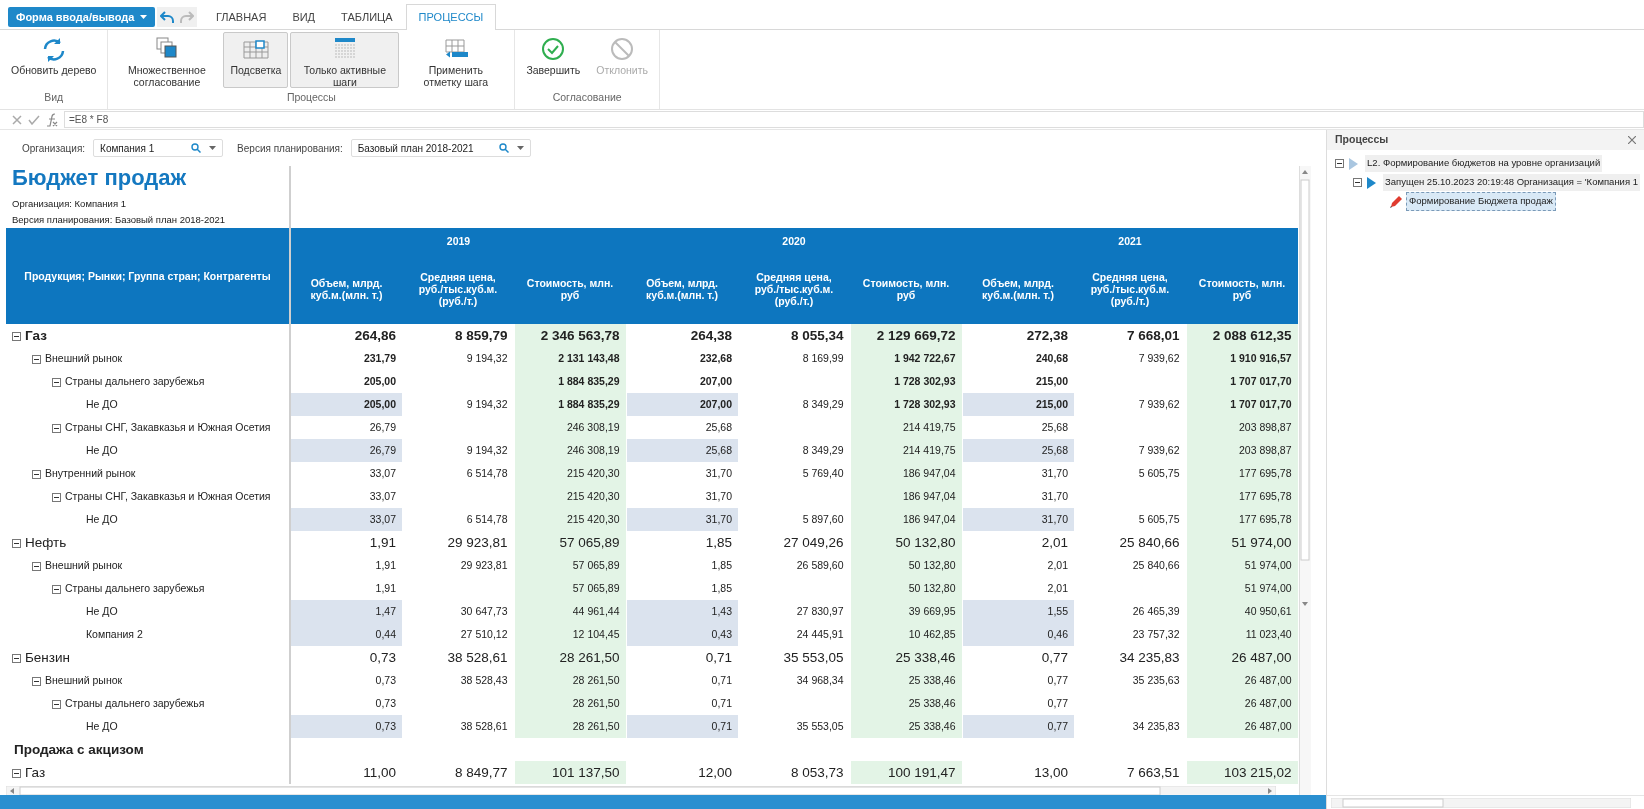 The height and width of the screenshot is (809, 1644). I want to click on filter-label: Версия планирования:, so click(290, 148).